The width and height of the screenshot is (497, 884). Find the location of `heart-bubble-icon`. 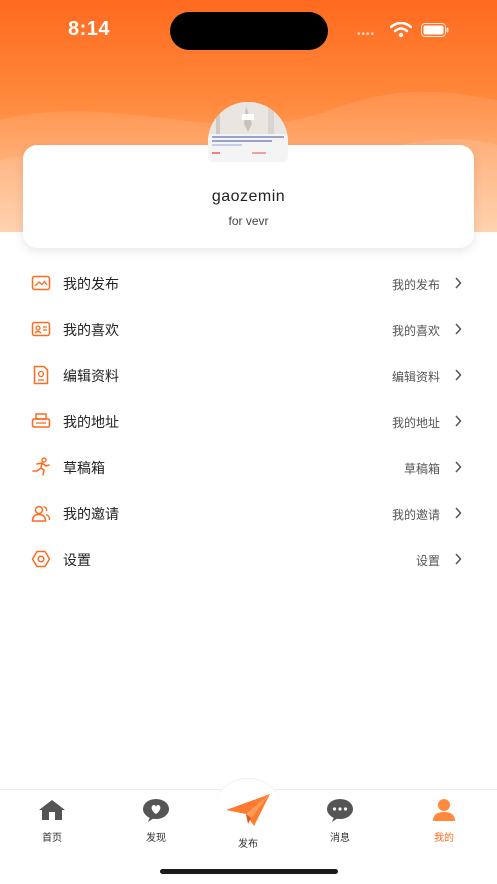

heart-bubble-icon is located at coordinates (156, 810).